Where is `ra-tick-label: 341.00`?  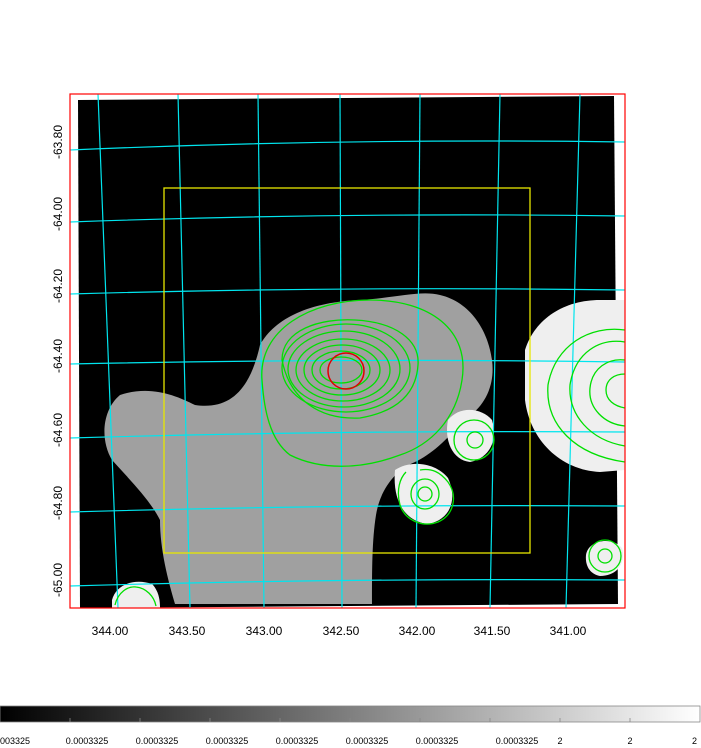 ra-tick-label: 341.00 is located at coordinates (568, 631).